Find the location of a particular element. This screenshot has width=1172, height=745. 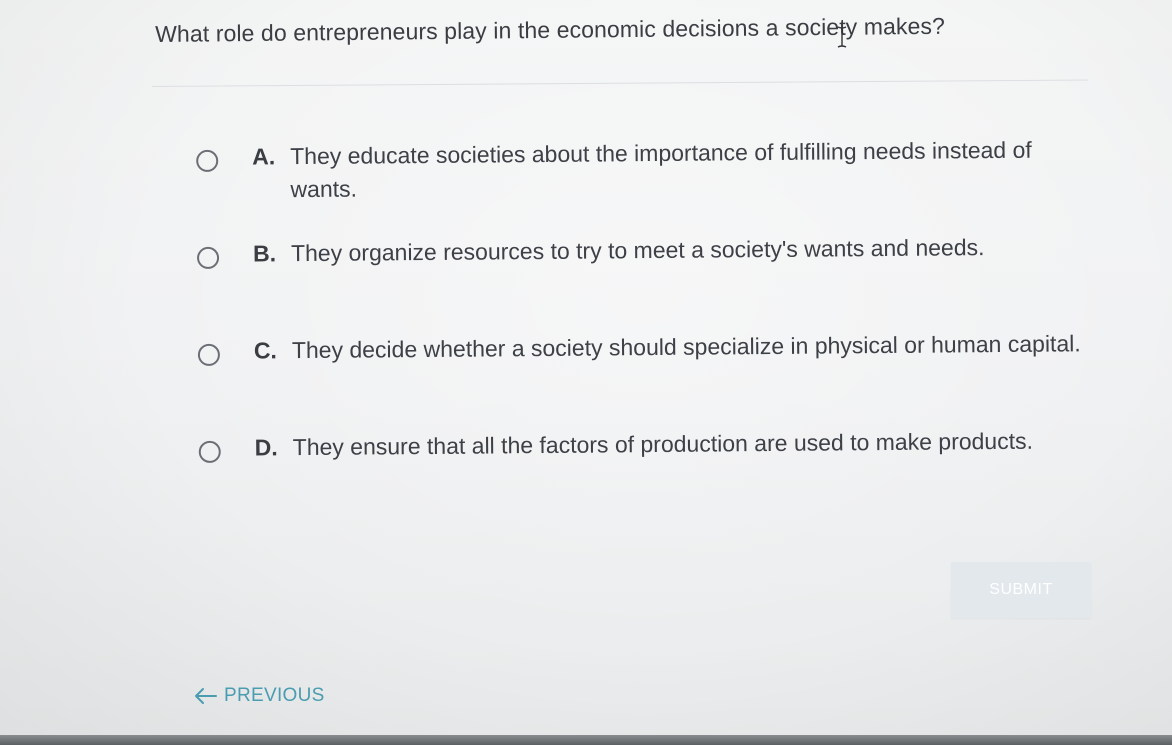

arrow-left-icon is located at coordinates (206, 696).